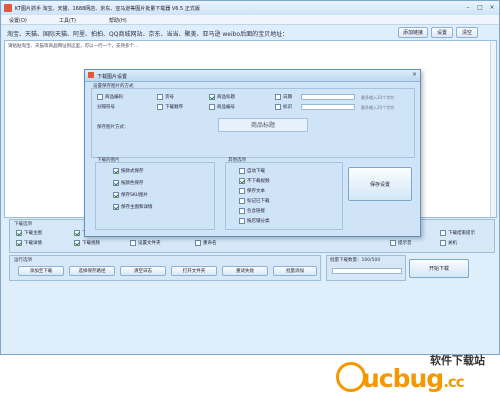 This screenshot has width=500, height=400. I want to click on content-option-sku: 保存SKU图片, so click(130, 195).